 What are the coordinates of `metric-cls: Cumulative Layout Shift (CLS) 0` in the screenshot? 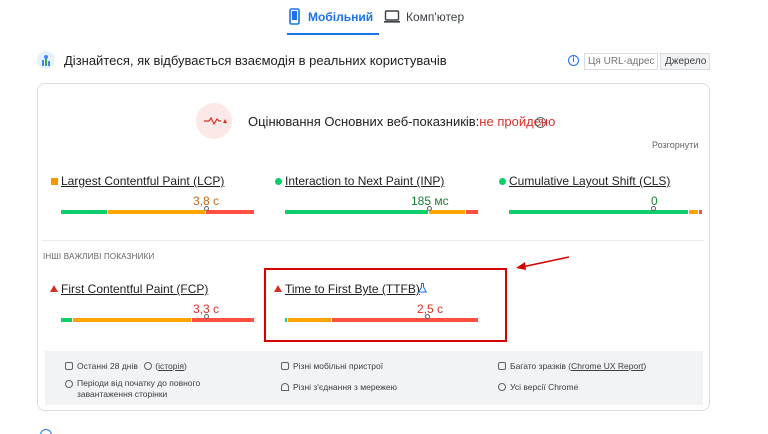 It's located at (600, 199).